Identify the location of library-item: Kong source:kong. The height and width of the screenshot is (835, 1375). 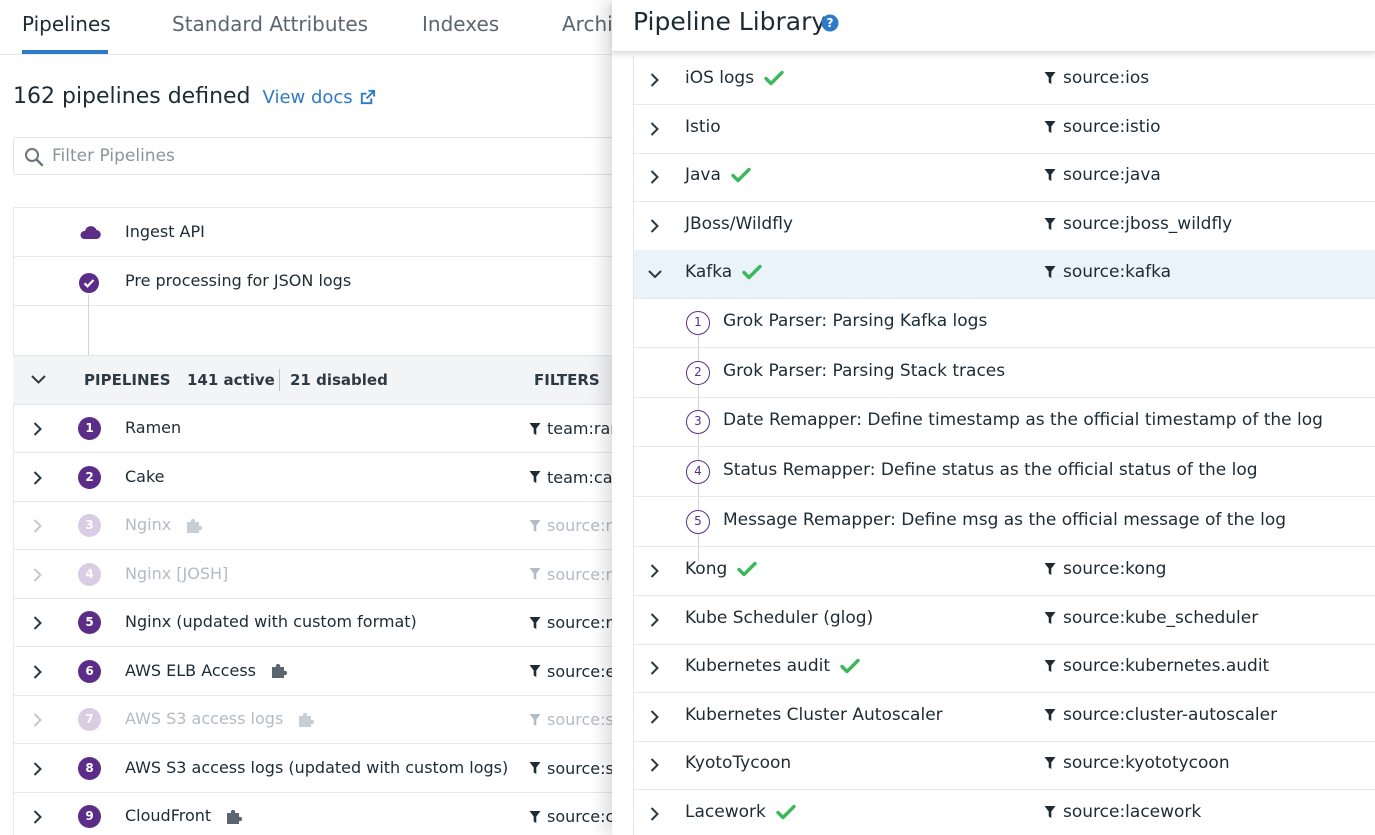
(1004, 571).